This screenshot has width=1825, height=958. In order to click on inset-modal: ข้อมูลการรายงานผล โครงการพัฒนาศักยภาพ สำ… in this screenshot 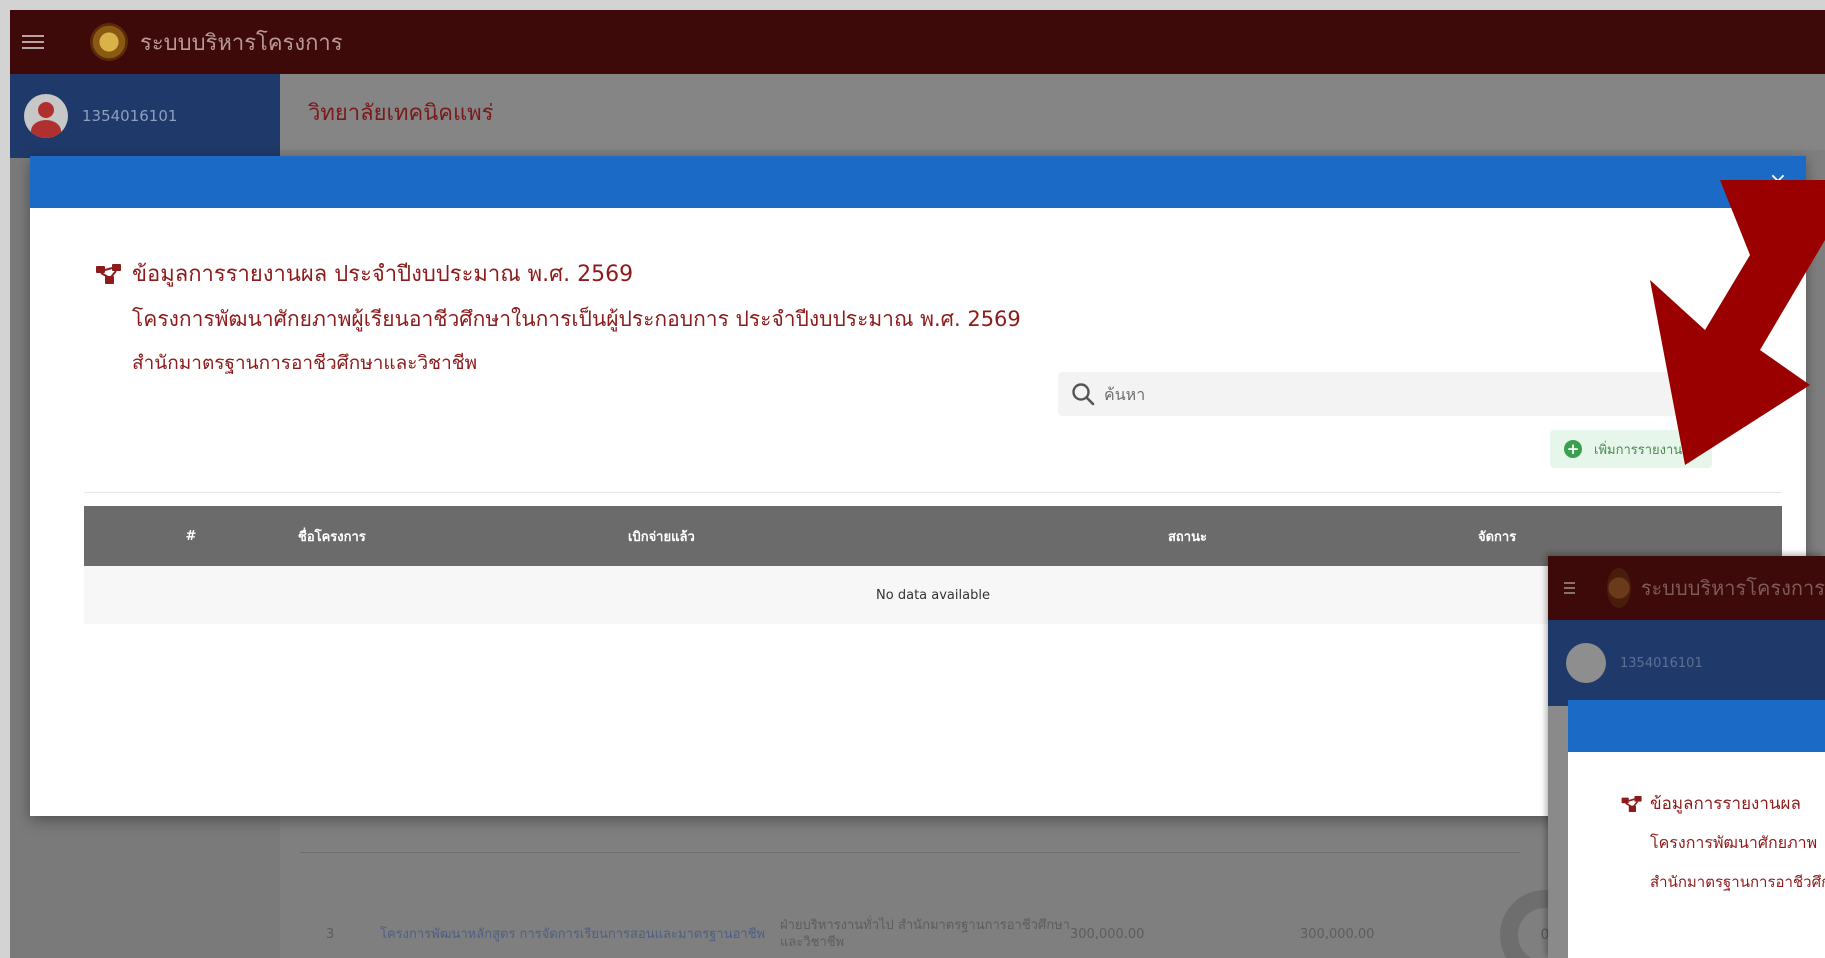, I will do `click(1696, 829)`.